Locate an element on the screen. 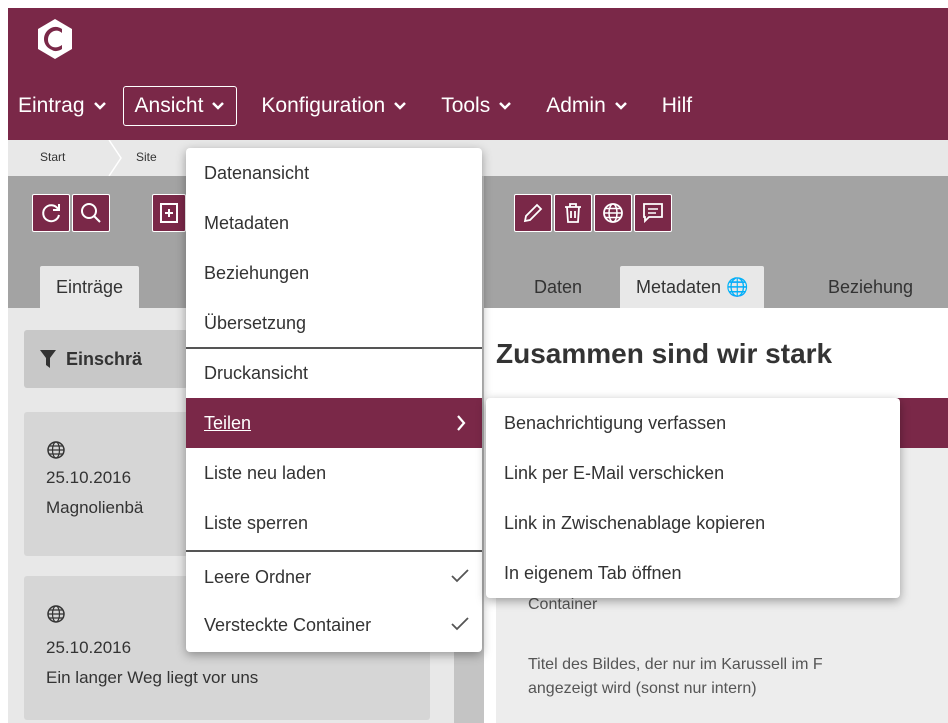  refresh-icon is located at coordinates (51, 213).